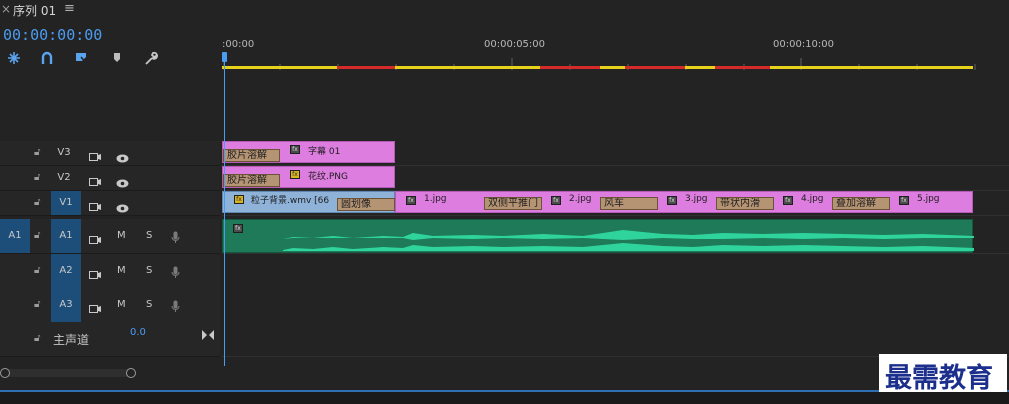 Image resolution: width=1009 pixels, height=404 pixels. I want to click on clip-name: 字幕 01, so click(324, 152).